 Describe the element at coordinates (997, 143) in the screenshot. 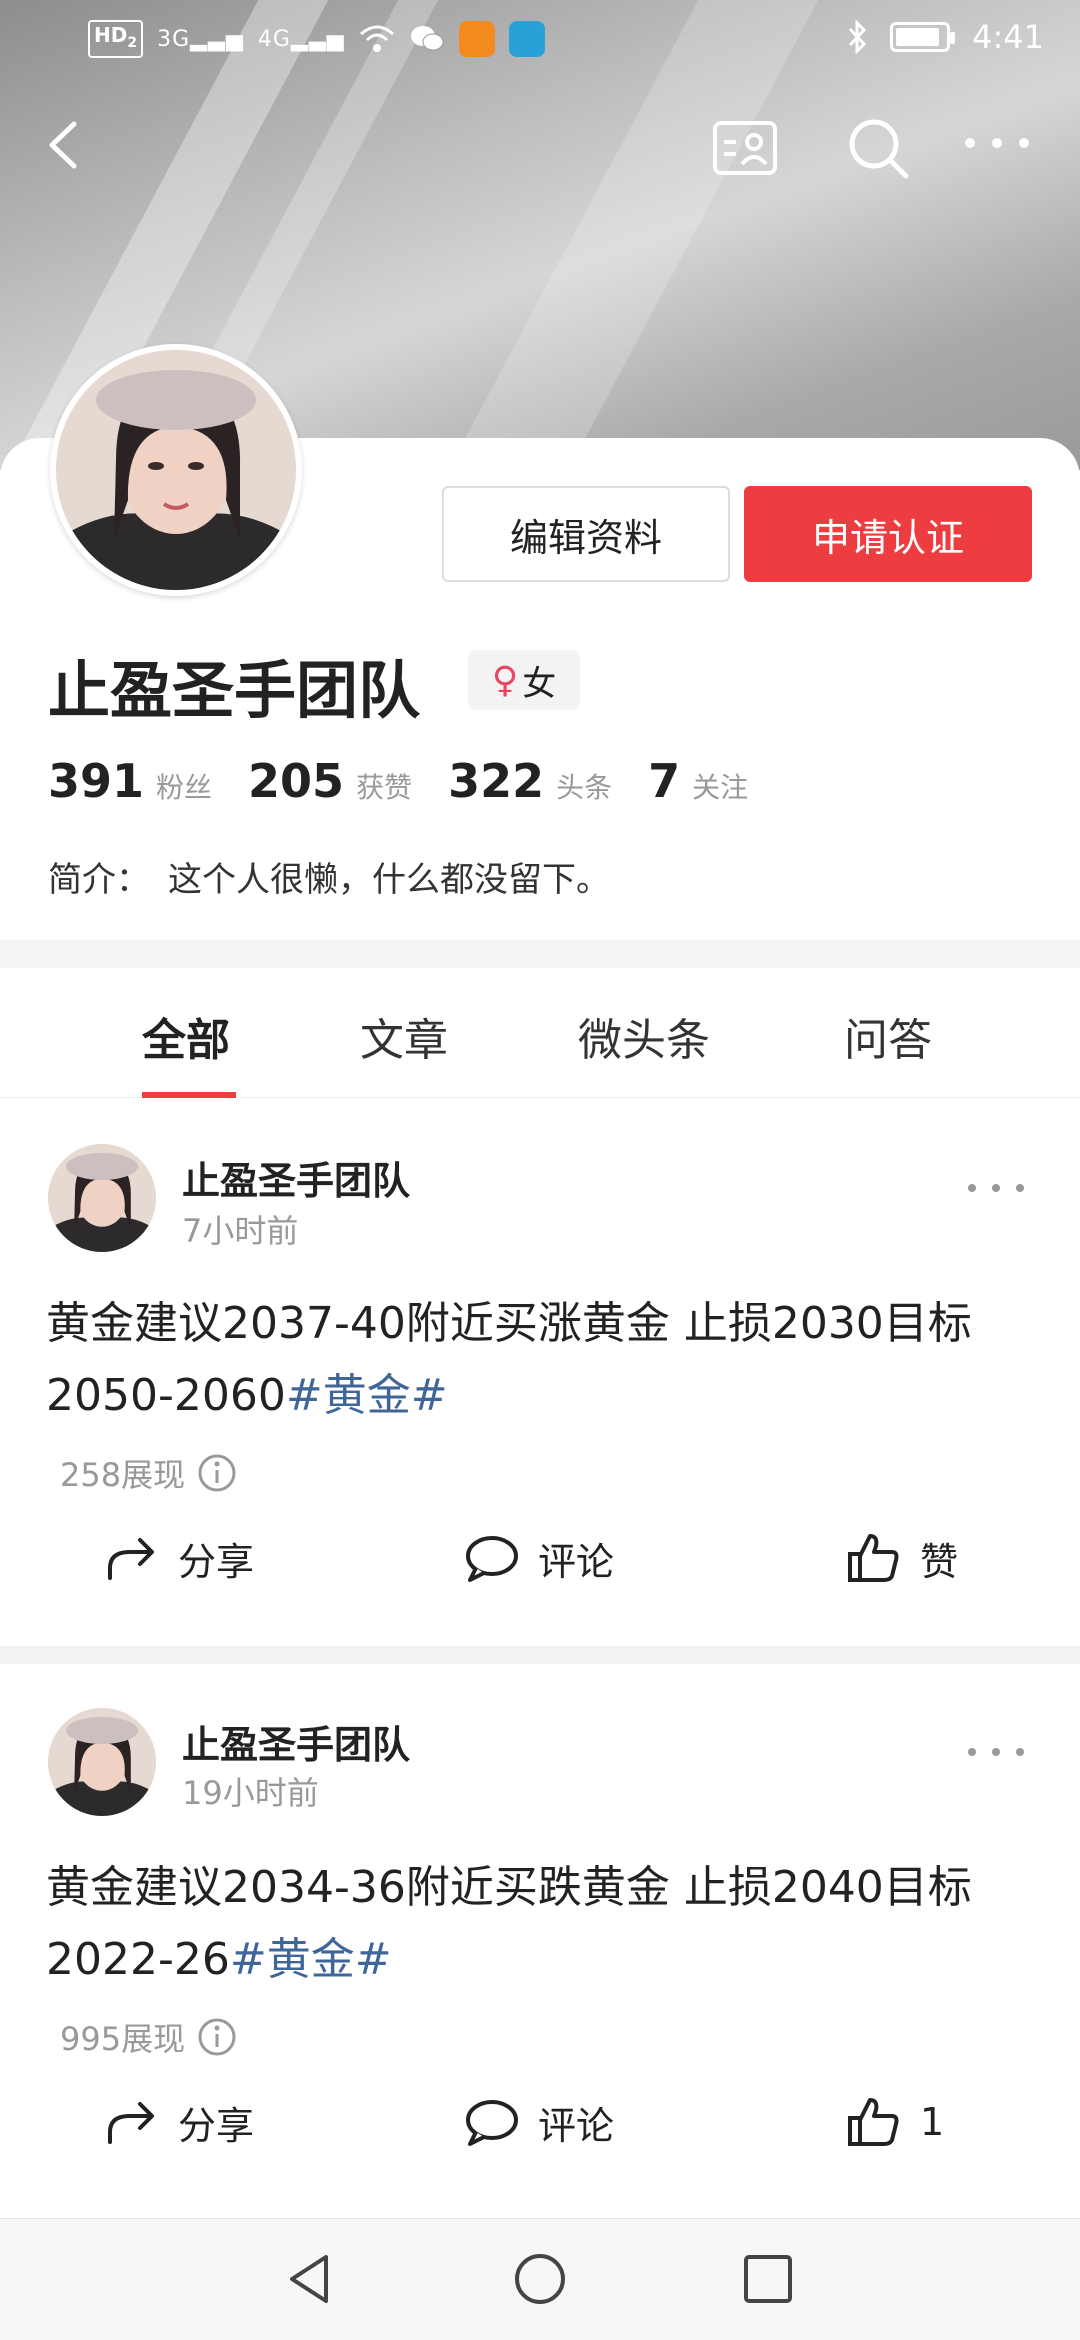

I see `more-icon` at that location.